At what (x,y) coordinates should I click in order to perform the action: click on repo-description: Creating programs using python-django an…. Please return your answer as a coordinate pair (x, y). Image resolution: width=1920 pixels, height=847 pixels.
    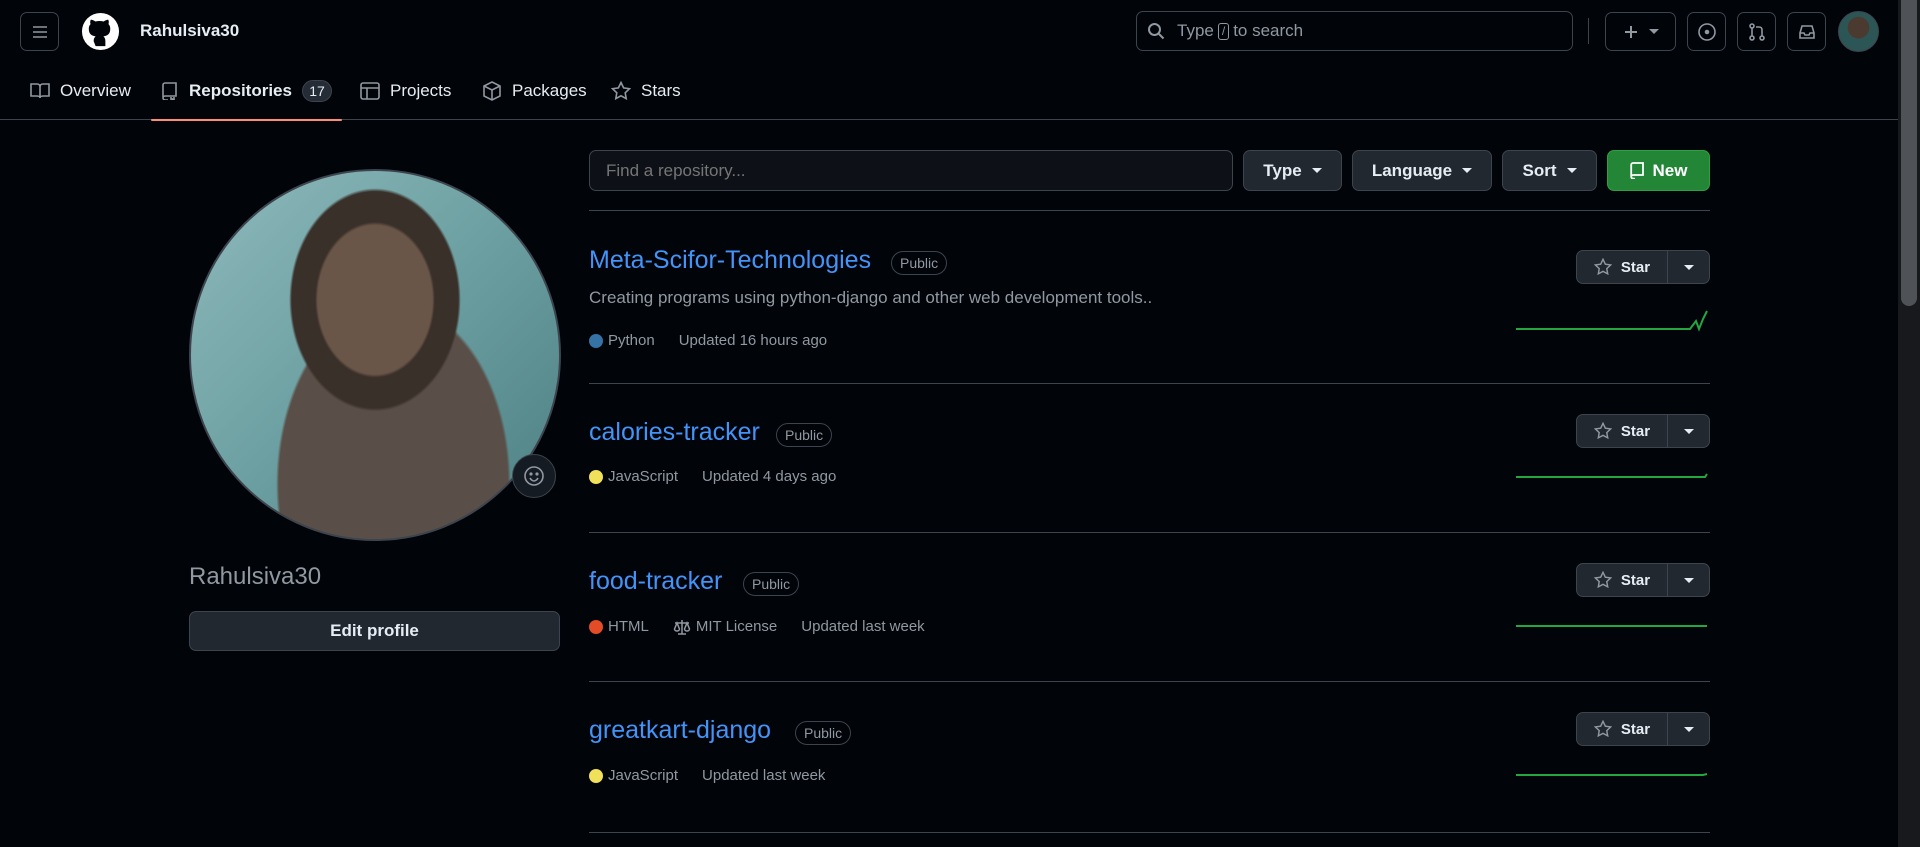
    Looking at the image, I should click on (871, 297).